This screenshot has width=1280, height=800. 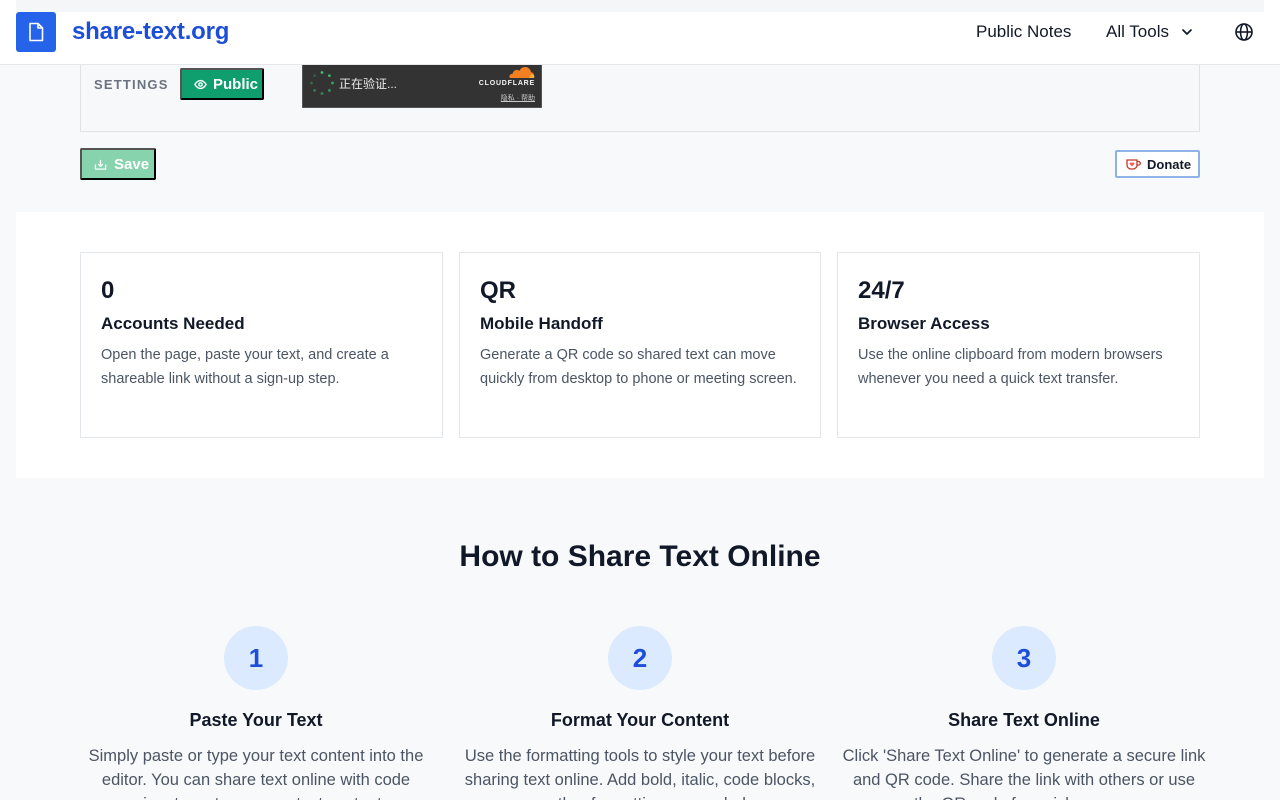 I want to click on nav-all-tools-dropdown: All Tools, so click(x=1155, y=32).